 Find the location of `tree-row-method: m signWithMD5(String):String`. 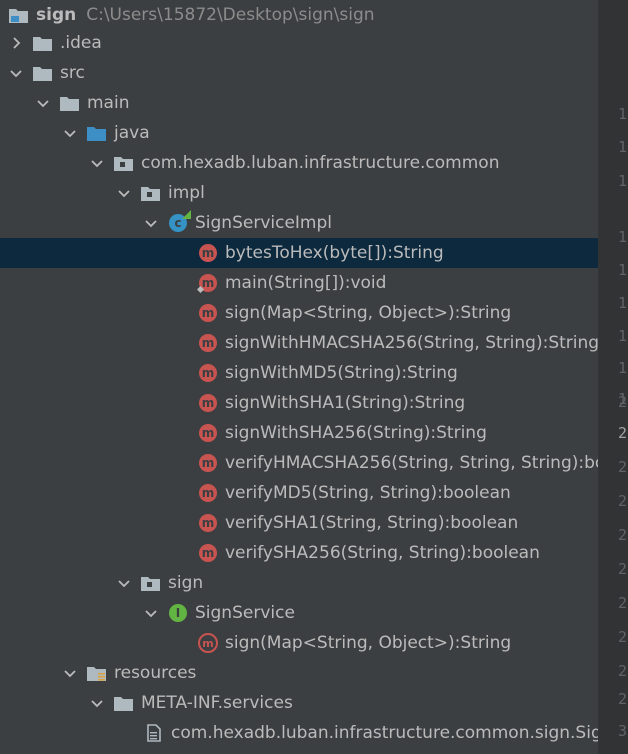

tree-row-method: m signWithMD5(String):String is located at coordinates (299, 373).